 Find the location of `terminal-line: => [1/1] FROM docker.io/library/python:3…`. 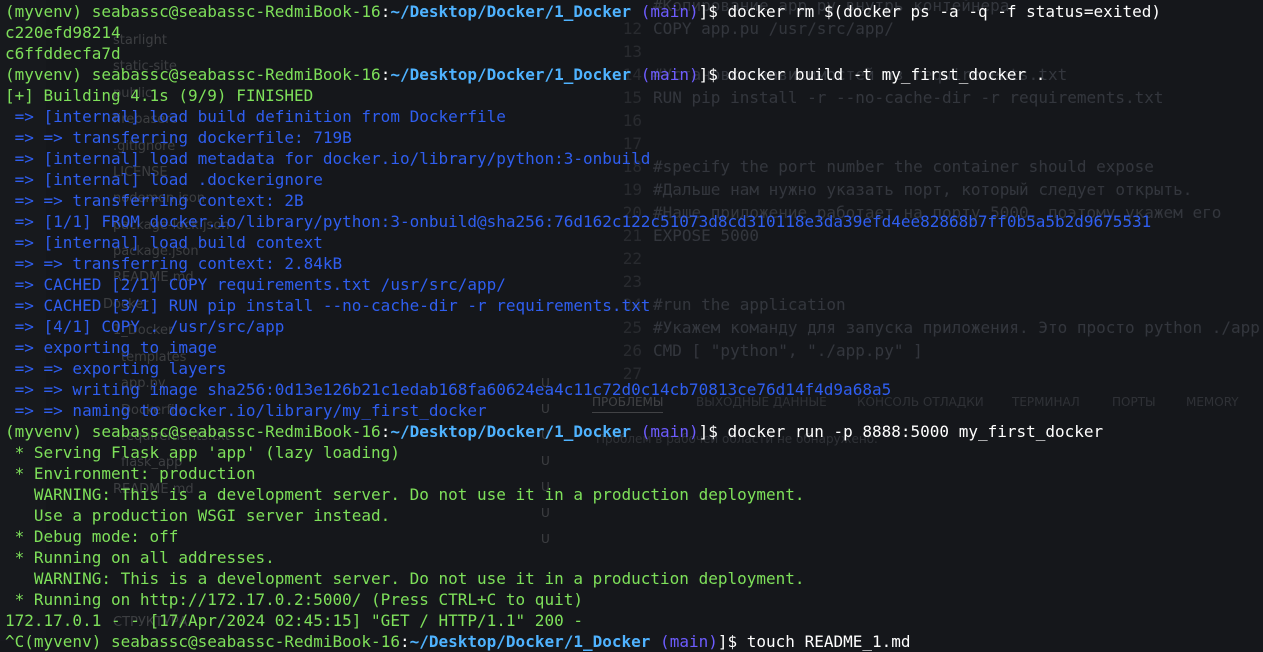

terminal-line: => [1/1] FROM docker.io/library/python:3… is located at coordinates (578, 221).